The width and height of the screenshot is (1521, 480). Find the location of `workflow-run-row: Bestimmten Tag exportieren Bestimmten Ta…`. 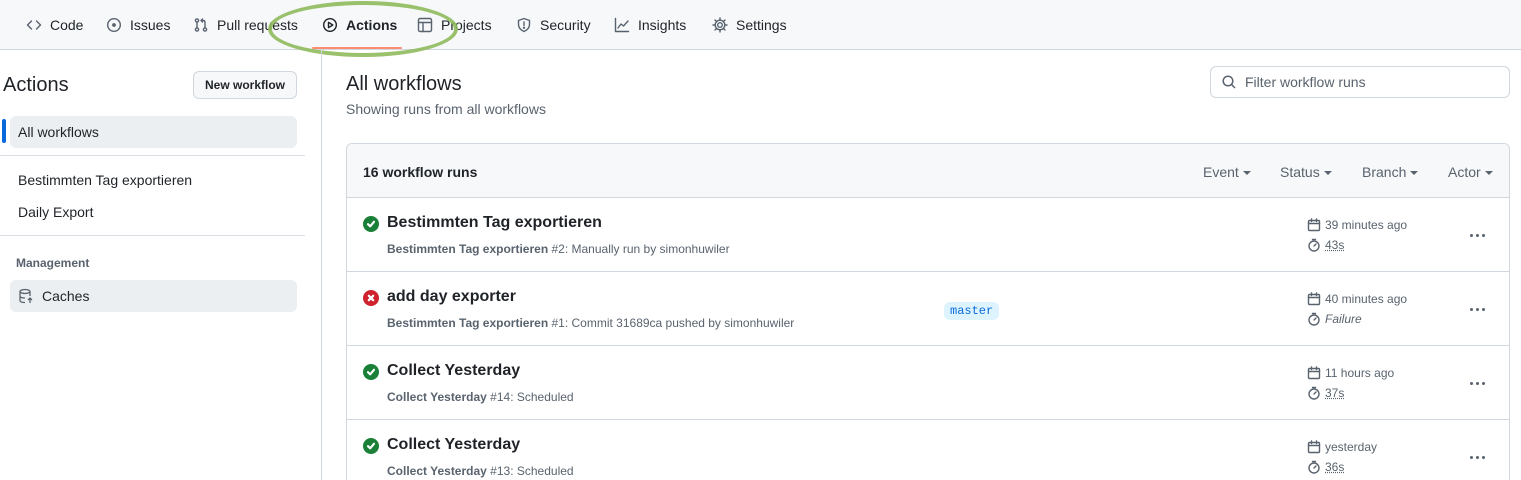

workflow-run-row: Bestimmten Tag exportieren Bestimmten Ta… is located at coordinates (928, 235).